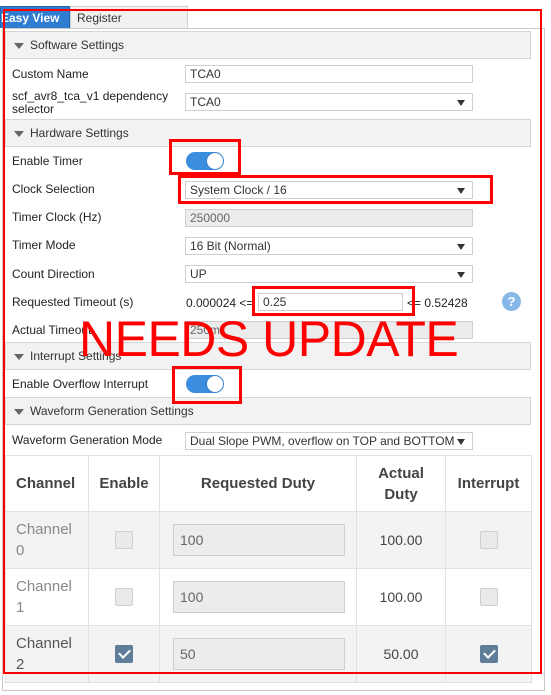 This screenshot has width=551, height=695. What do you see at coordinates (207, 385) in the screenshot?
I see `annotation-box-overflow-interrupt` at bounding box center [207, 385].